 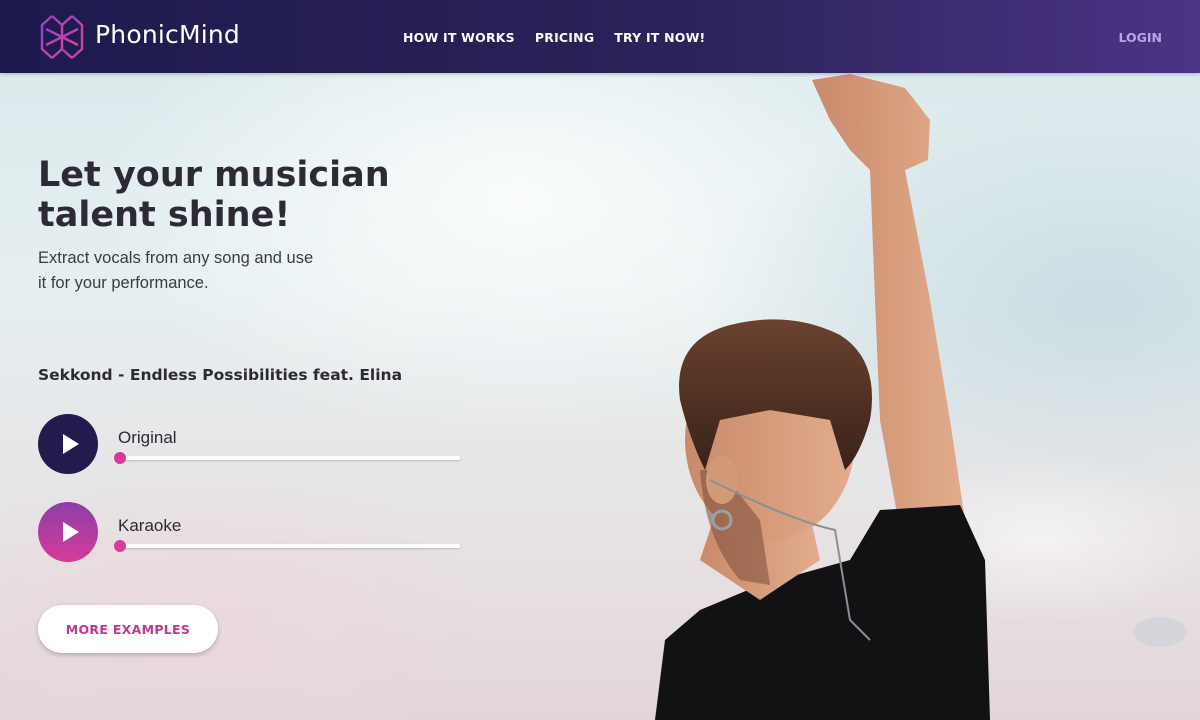 What do you see at coordinates (123, 283) in the screenshot?
I see `hero-subtitle-line-2: it for your performance.` at bounding box center [123, 283].